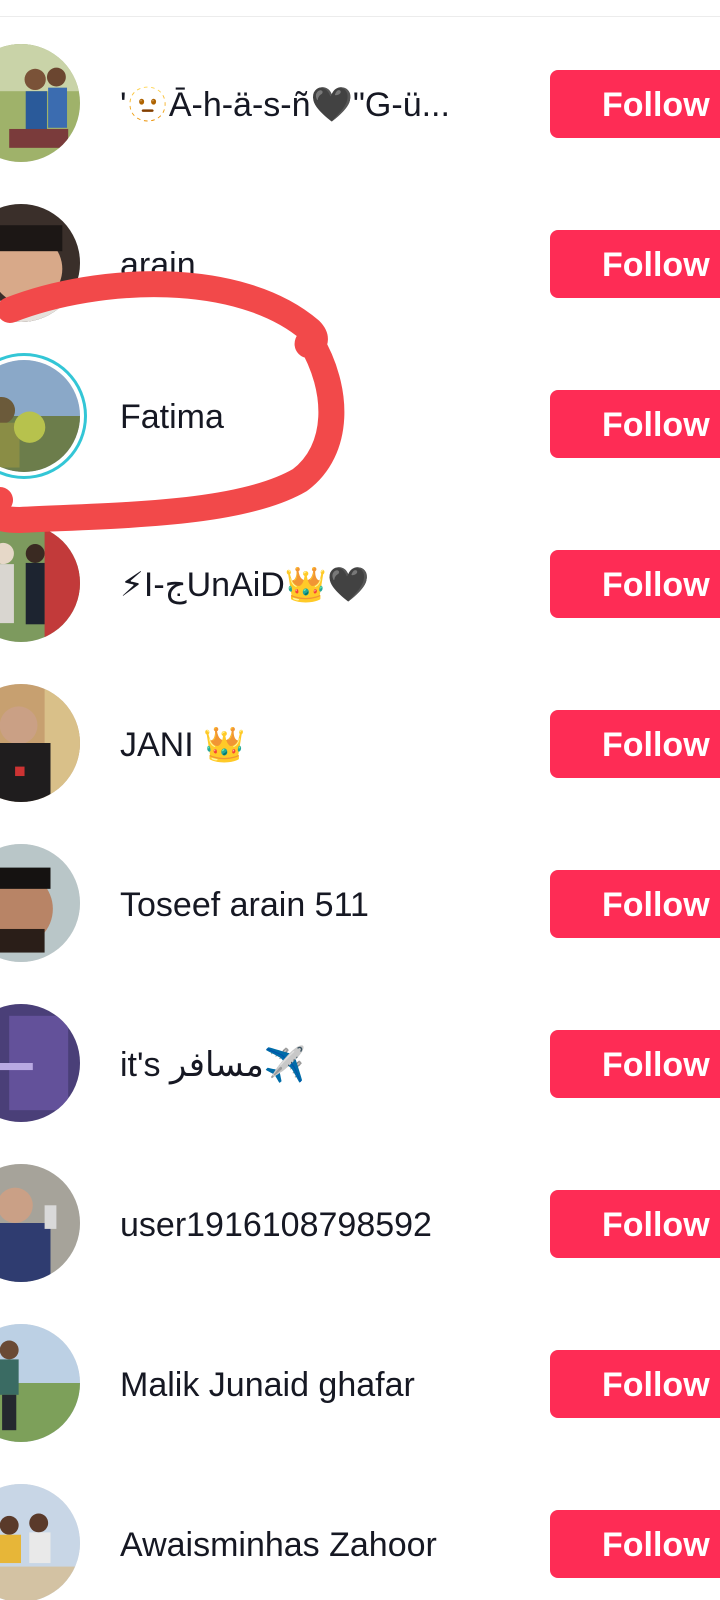  What do you see at coordinates (244, 905) in the screenshot?
I see `username: Toseef arain 511` at bounding box center [244, 905].